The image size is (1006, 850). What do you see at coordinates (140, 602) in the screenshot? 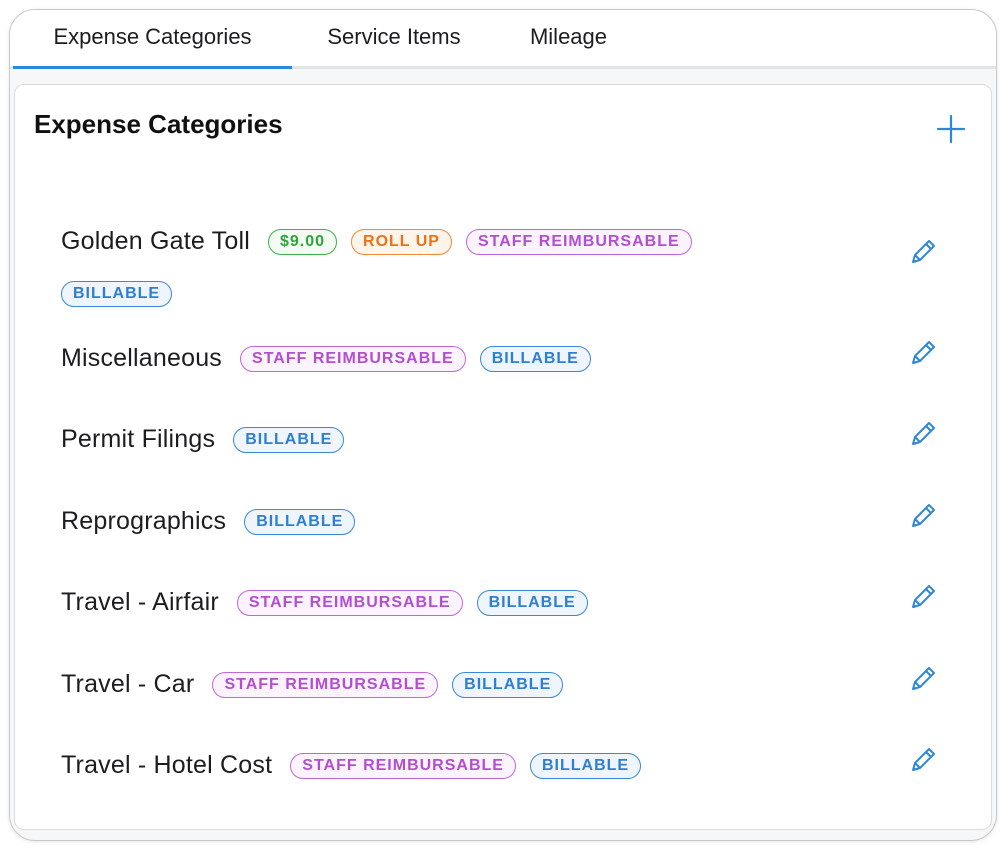
I see `category-name: Travel - Airfair` at bounding box center [140, 602].